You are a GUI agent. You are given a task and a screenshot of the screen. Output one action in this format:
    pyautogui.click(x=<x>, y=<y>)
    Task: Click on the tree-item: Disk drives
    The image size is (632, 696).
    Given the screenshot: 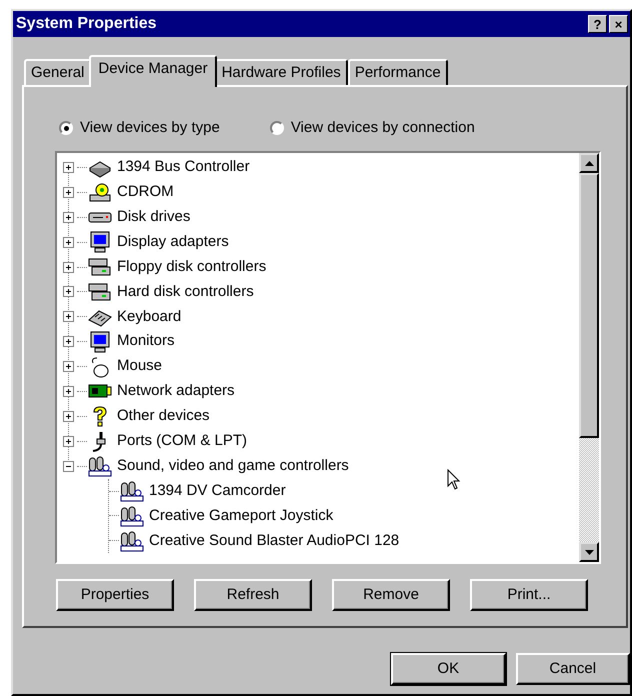 What is the action you would take?
    pyautogui.click(x=153, y=217)
    